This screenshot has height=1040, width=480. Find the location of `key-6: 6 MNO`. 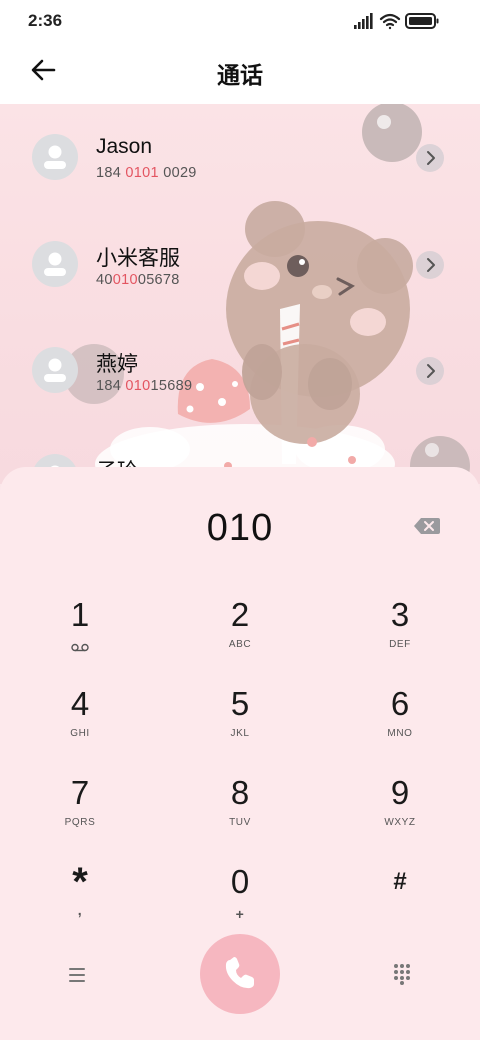

key-6: 6 MNO is located at coordinates (400, 724).